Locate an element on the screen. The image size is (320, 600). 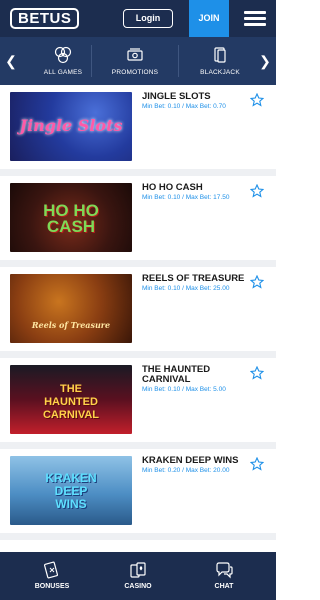
game-thumbnail: Reels of Treasure is located at coordinates (71, 308).